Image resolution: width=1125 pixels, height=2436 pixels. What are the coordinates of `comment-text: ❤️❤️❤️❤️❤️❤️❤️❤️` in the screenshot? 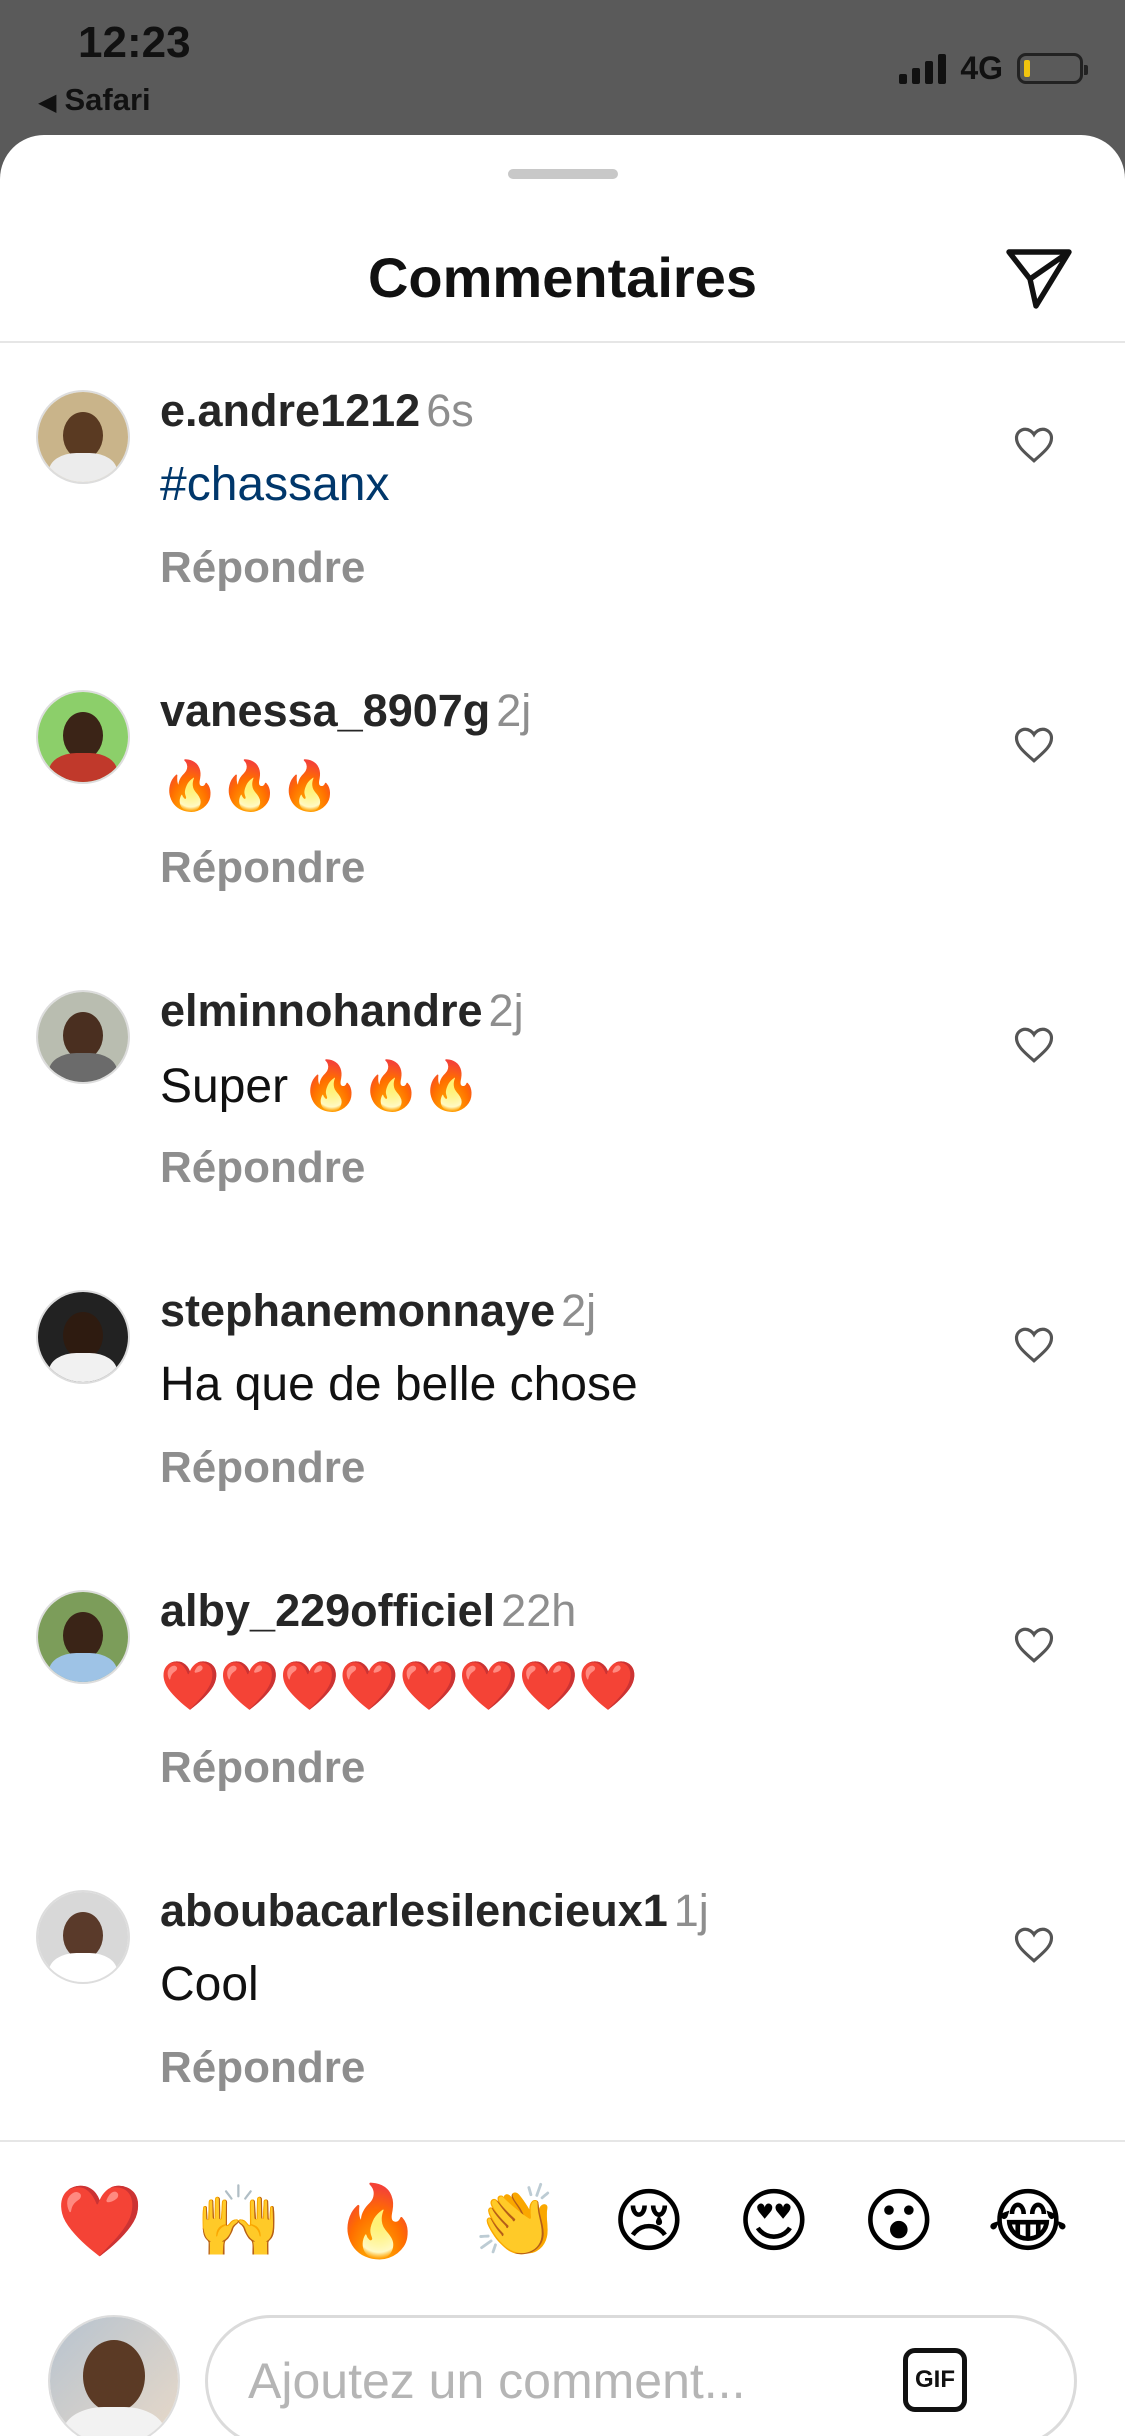 It's located at (399, 1686).